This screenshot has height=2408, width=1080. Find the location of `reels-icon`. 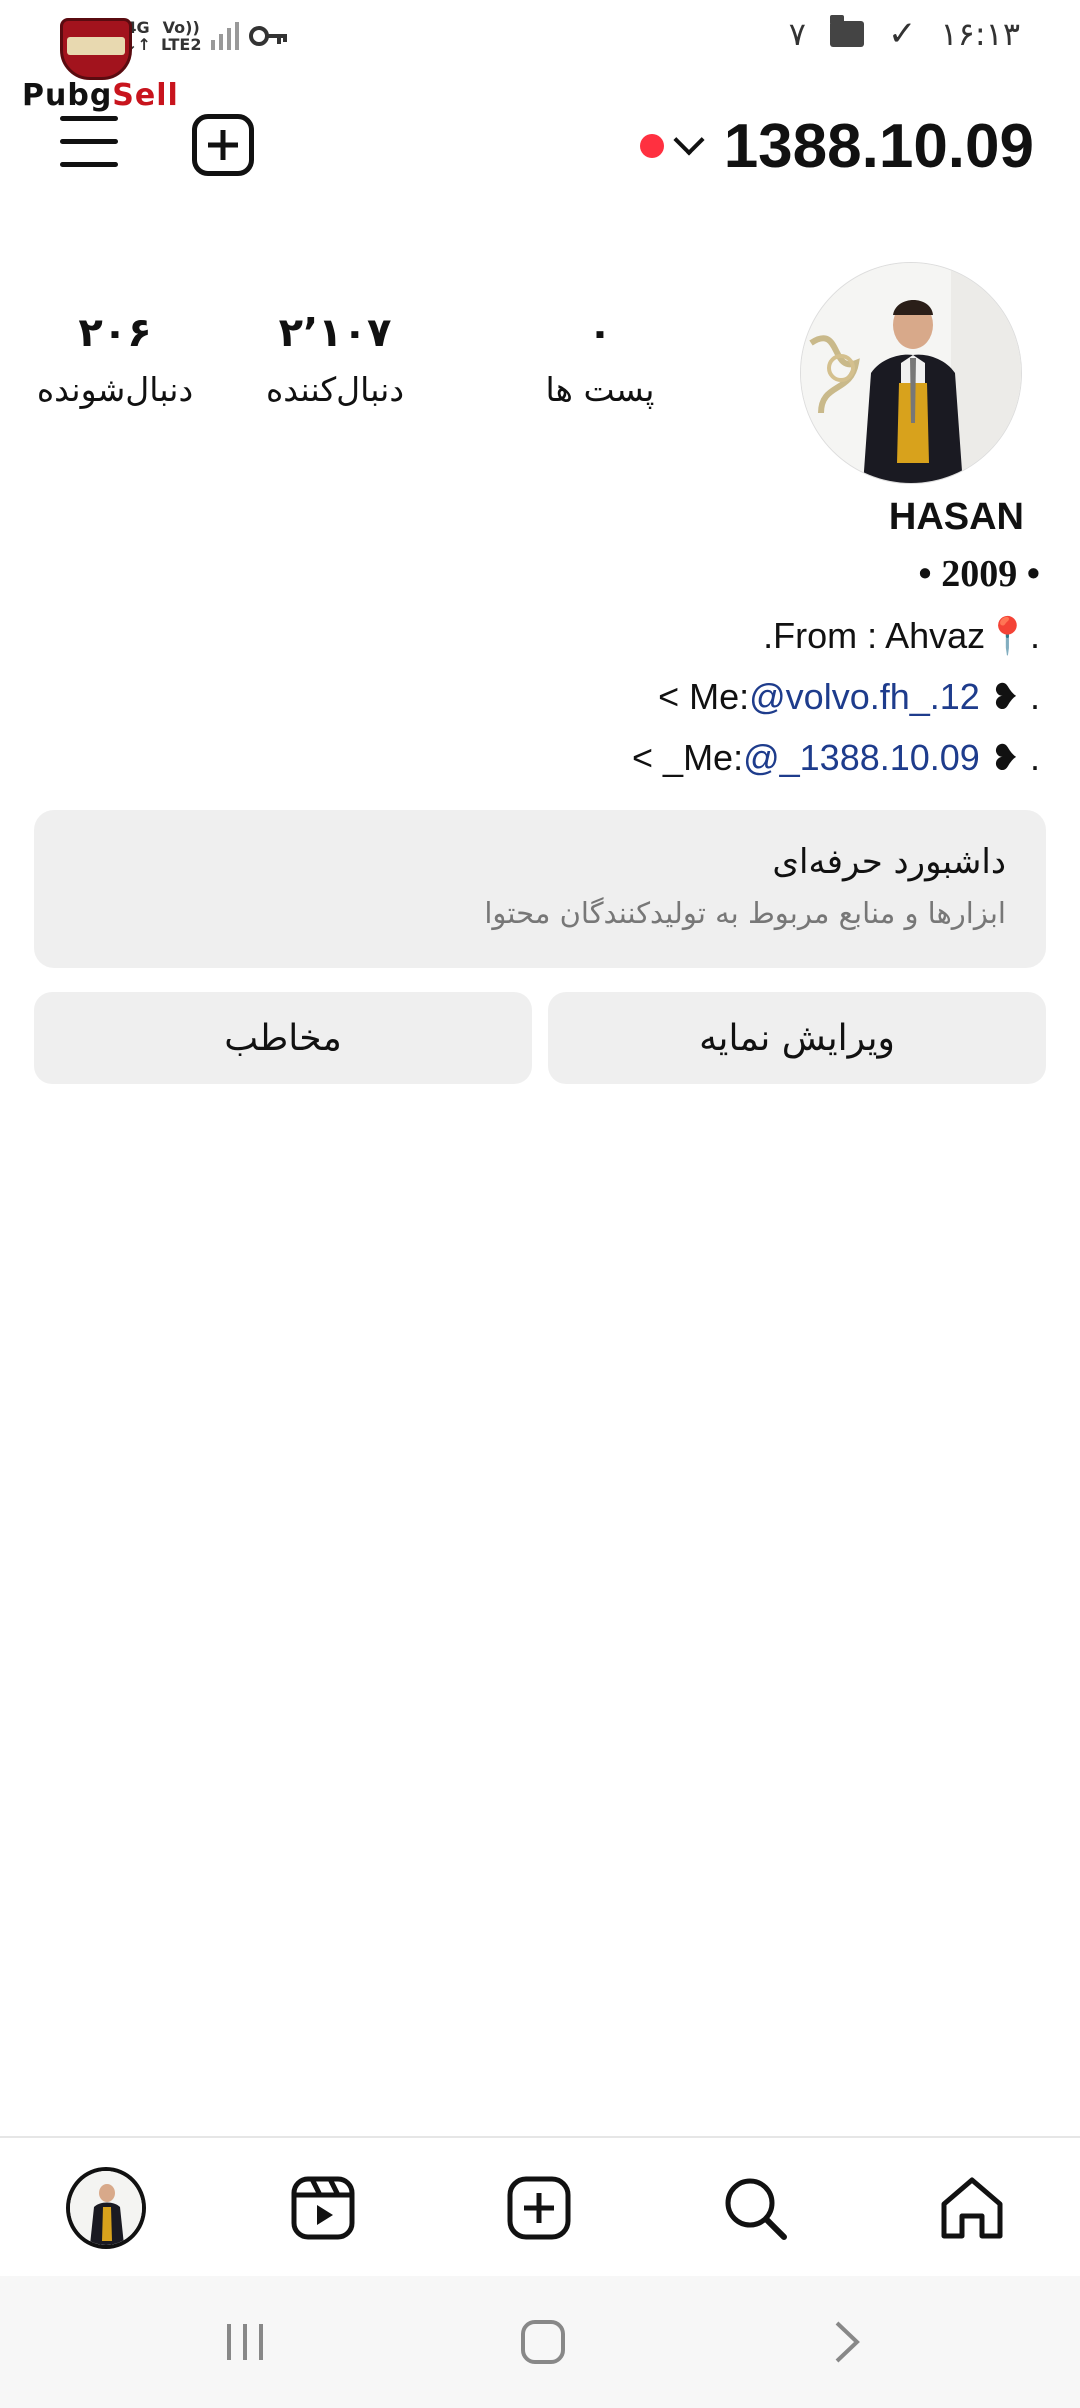

reels-icon is located at coordinates (323, 2208).